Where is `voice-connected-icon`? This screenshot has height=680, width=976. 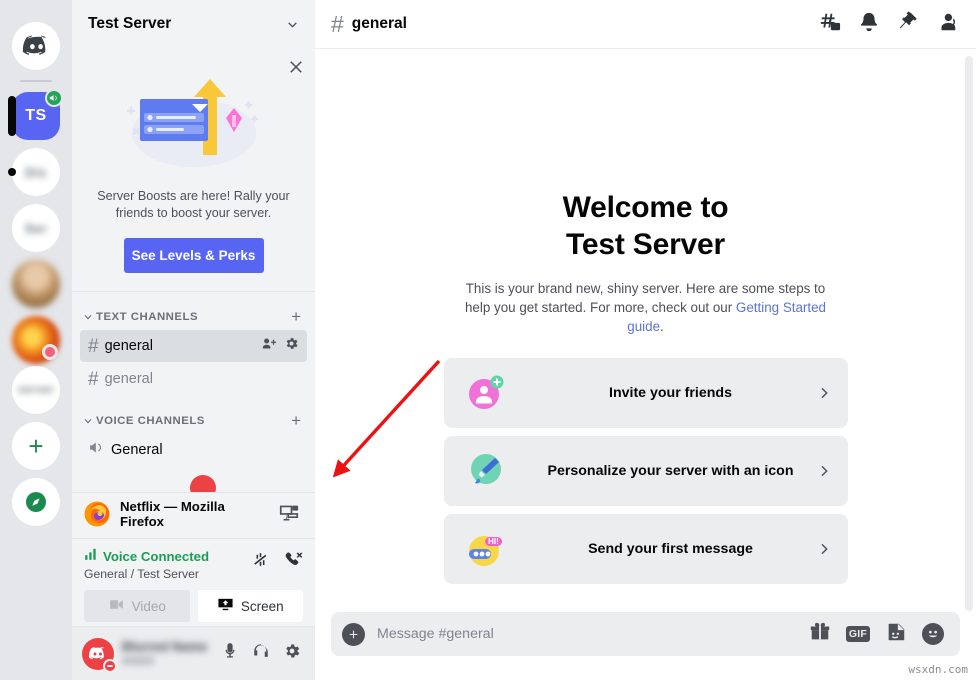
voice-connected-icon is located at coordinates (54, 98).